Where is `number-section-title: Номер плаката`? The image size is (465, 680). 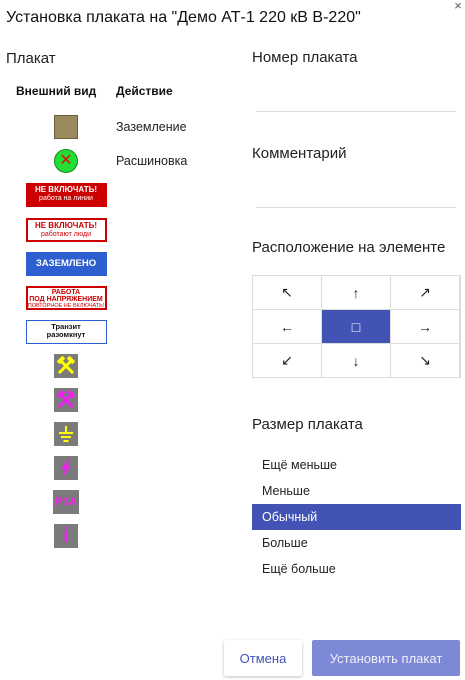 number-section-title: Номер плаката is located at coordinates (305, 57).